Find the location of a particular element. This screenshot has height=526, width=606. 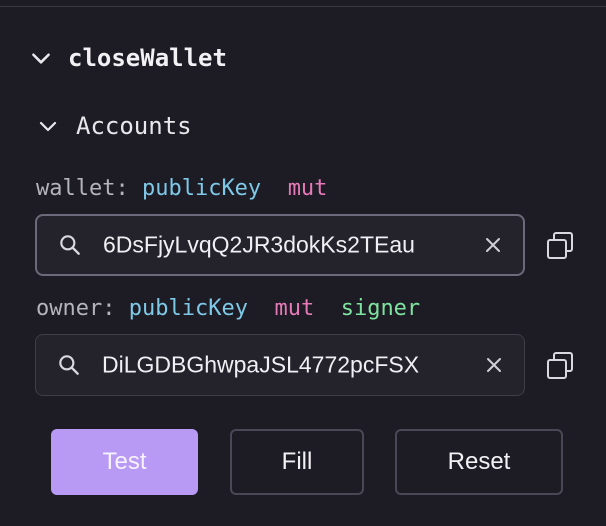

accounts-header: Accounts is located at coordinates (114, 126).